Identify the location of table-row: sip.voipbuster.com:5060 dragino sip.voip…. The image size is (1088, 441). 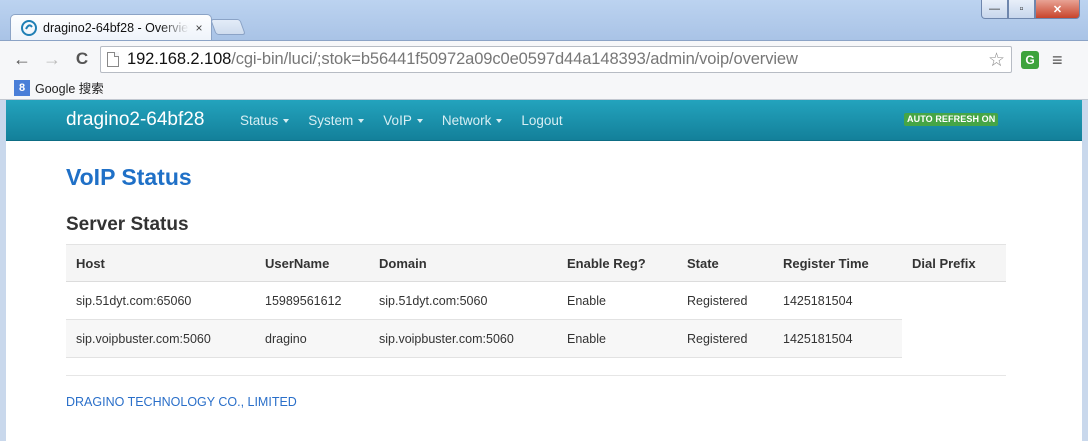
(536, 338).